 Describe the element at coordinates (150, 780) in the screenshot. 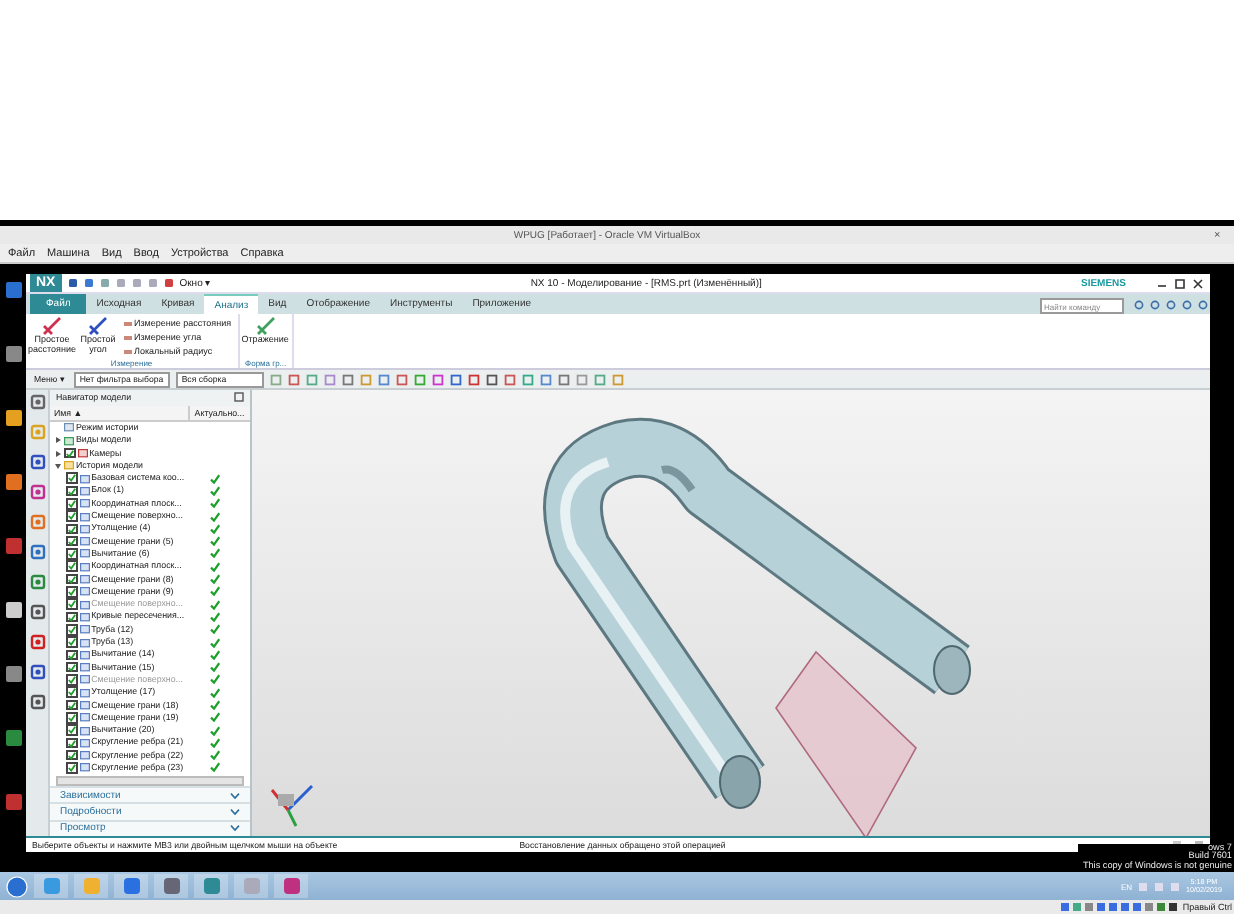

I see `scrollbar` at that location.